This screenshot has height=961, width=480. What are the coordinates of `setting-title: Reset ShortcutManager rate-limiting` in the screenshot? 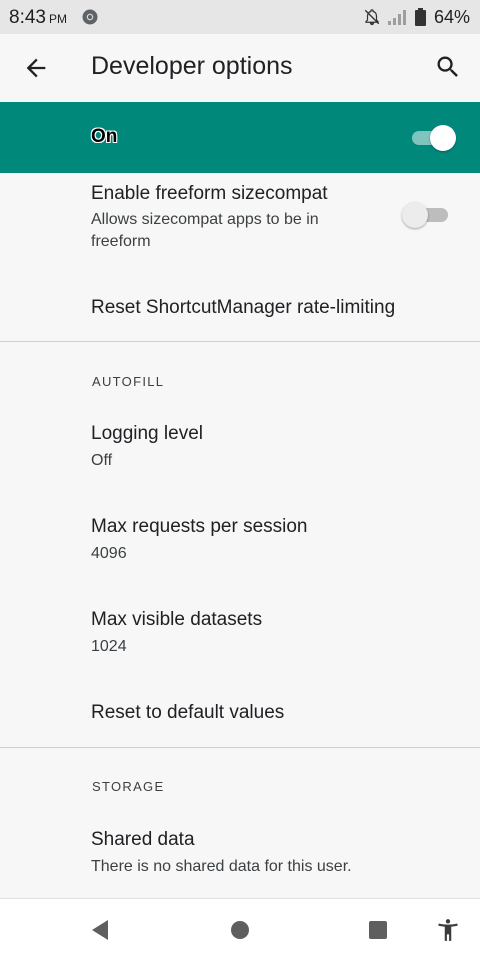 It's located at (243, 307).